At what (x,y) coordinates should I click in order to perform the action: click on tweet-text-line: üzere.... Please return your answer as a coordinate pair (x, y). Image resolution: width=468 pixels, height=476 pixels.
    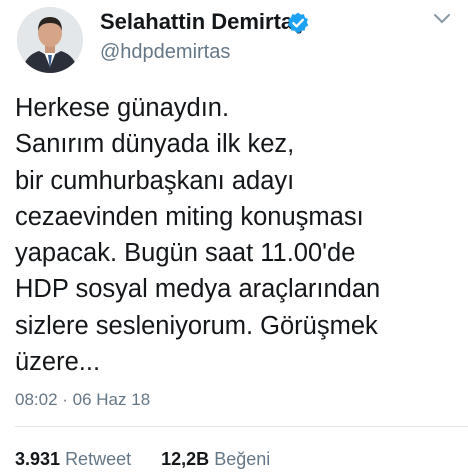
    Looking at the image, I should click on (58, 362).